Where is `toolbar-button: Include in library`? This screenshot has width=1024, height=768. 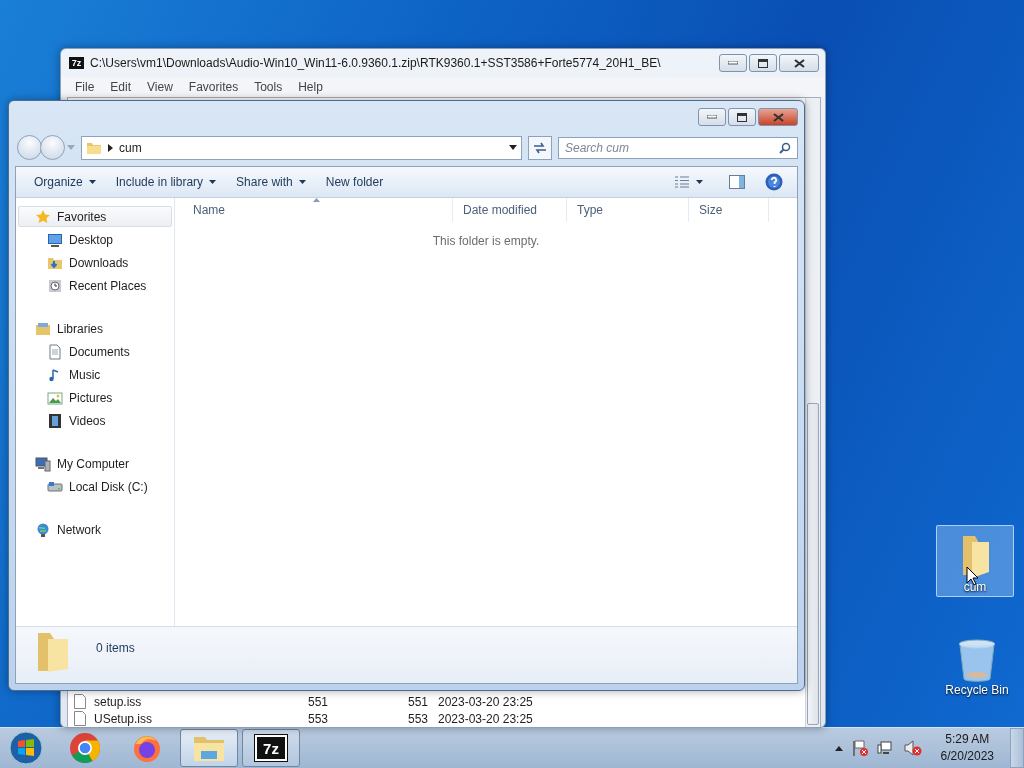 toolbar-button: Include in library is located at coordinates (166, 182).